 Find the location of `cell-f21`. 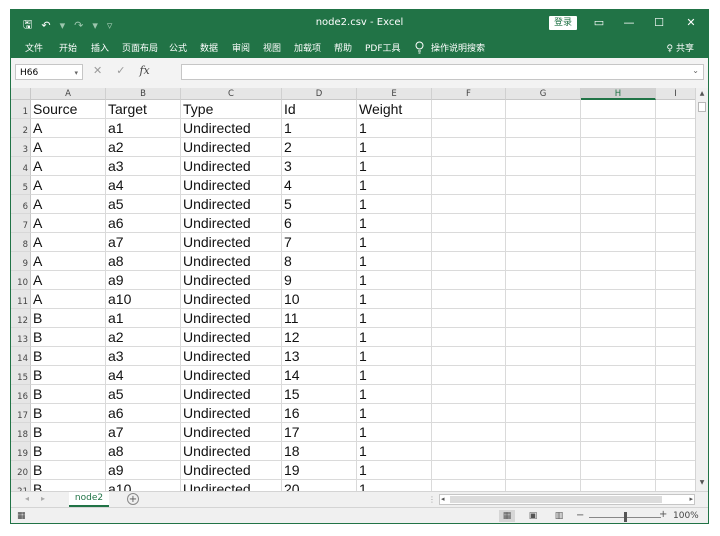

cell-f21 is located at coordinates (469, 485).